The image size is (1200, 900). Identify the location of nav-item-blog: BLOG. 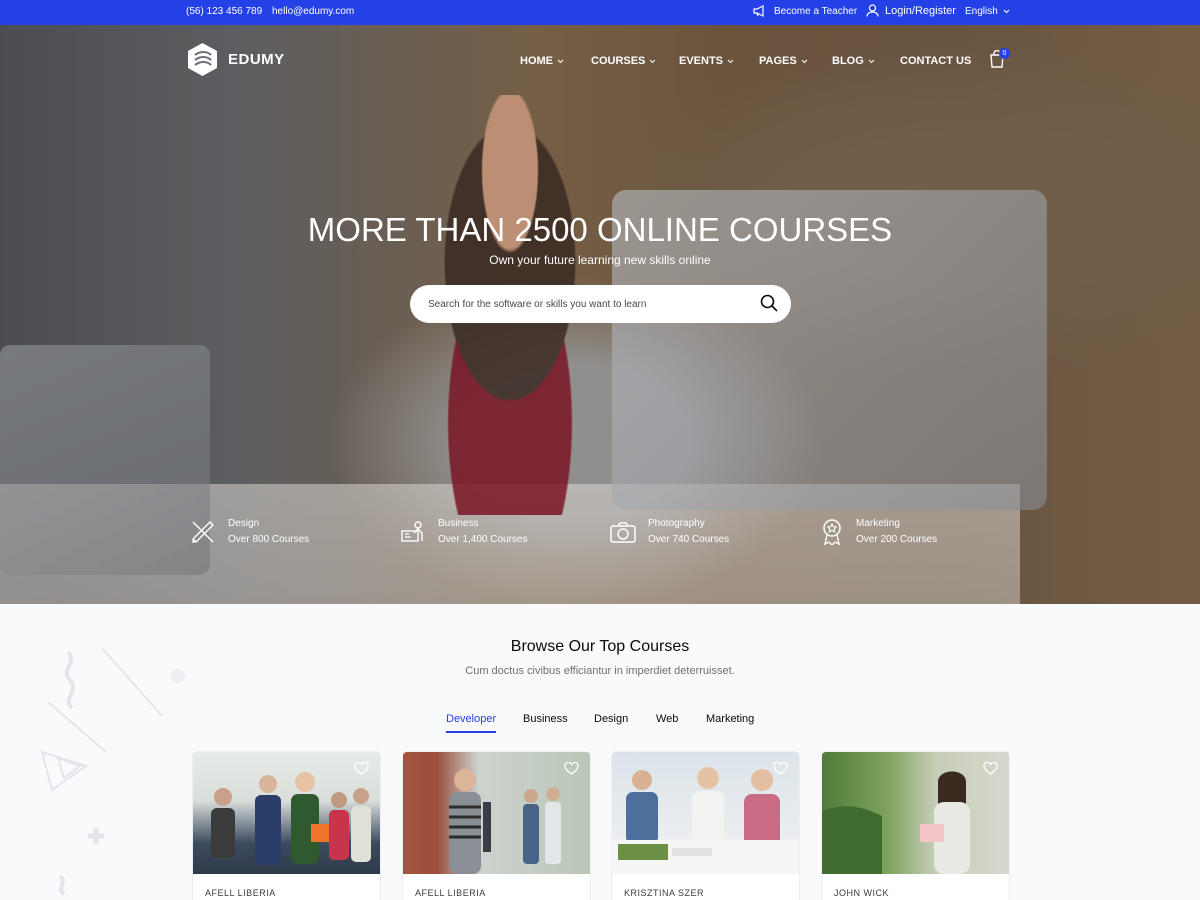
(853, 61).